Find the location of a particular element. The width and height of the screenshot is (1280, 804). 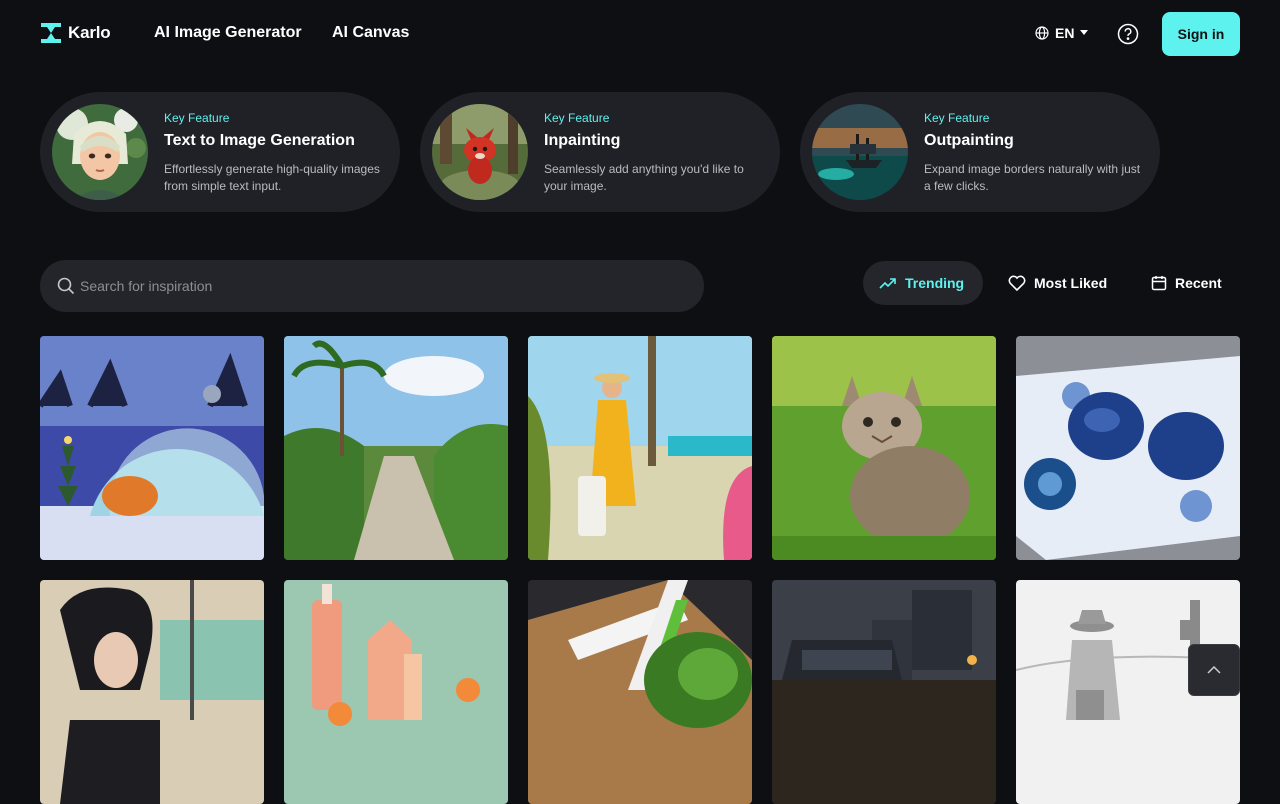

gallery-item-road is located at coordinates (396, 448).